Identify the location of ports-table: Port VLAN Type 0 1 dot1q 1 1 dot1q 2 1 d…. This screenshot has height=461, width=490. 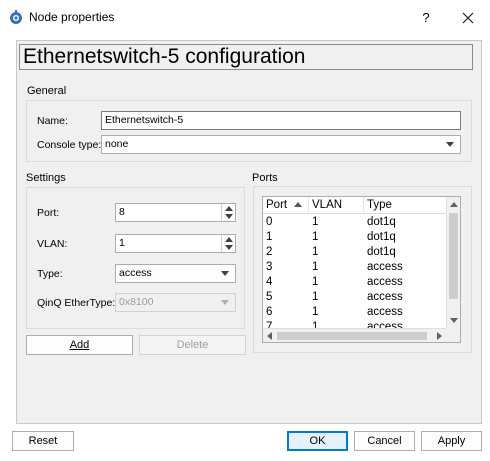
(361, 269).